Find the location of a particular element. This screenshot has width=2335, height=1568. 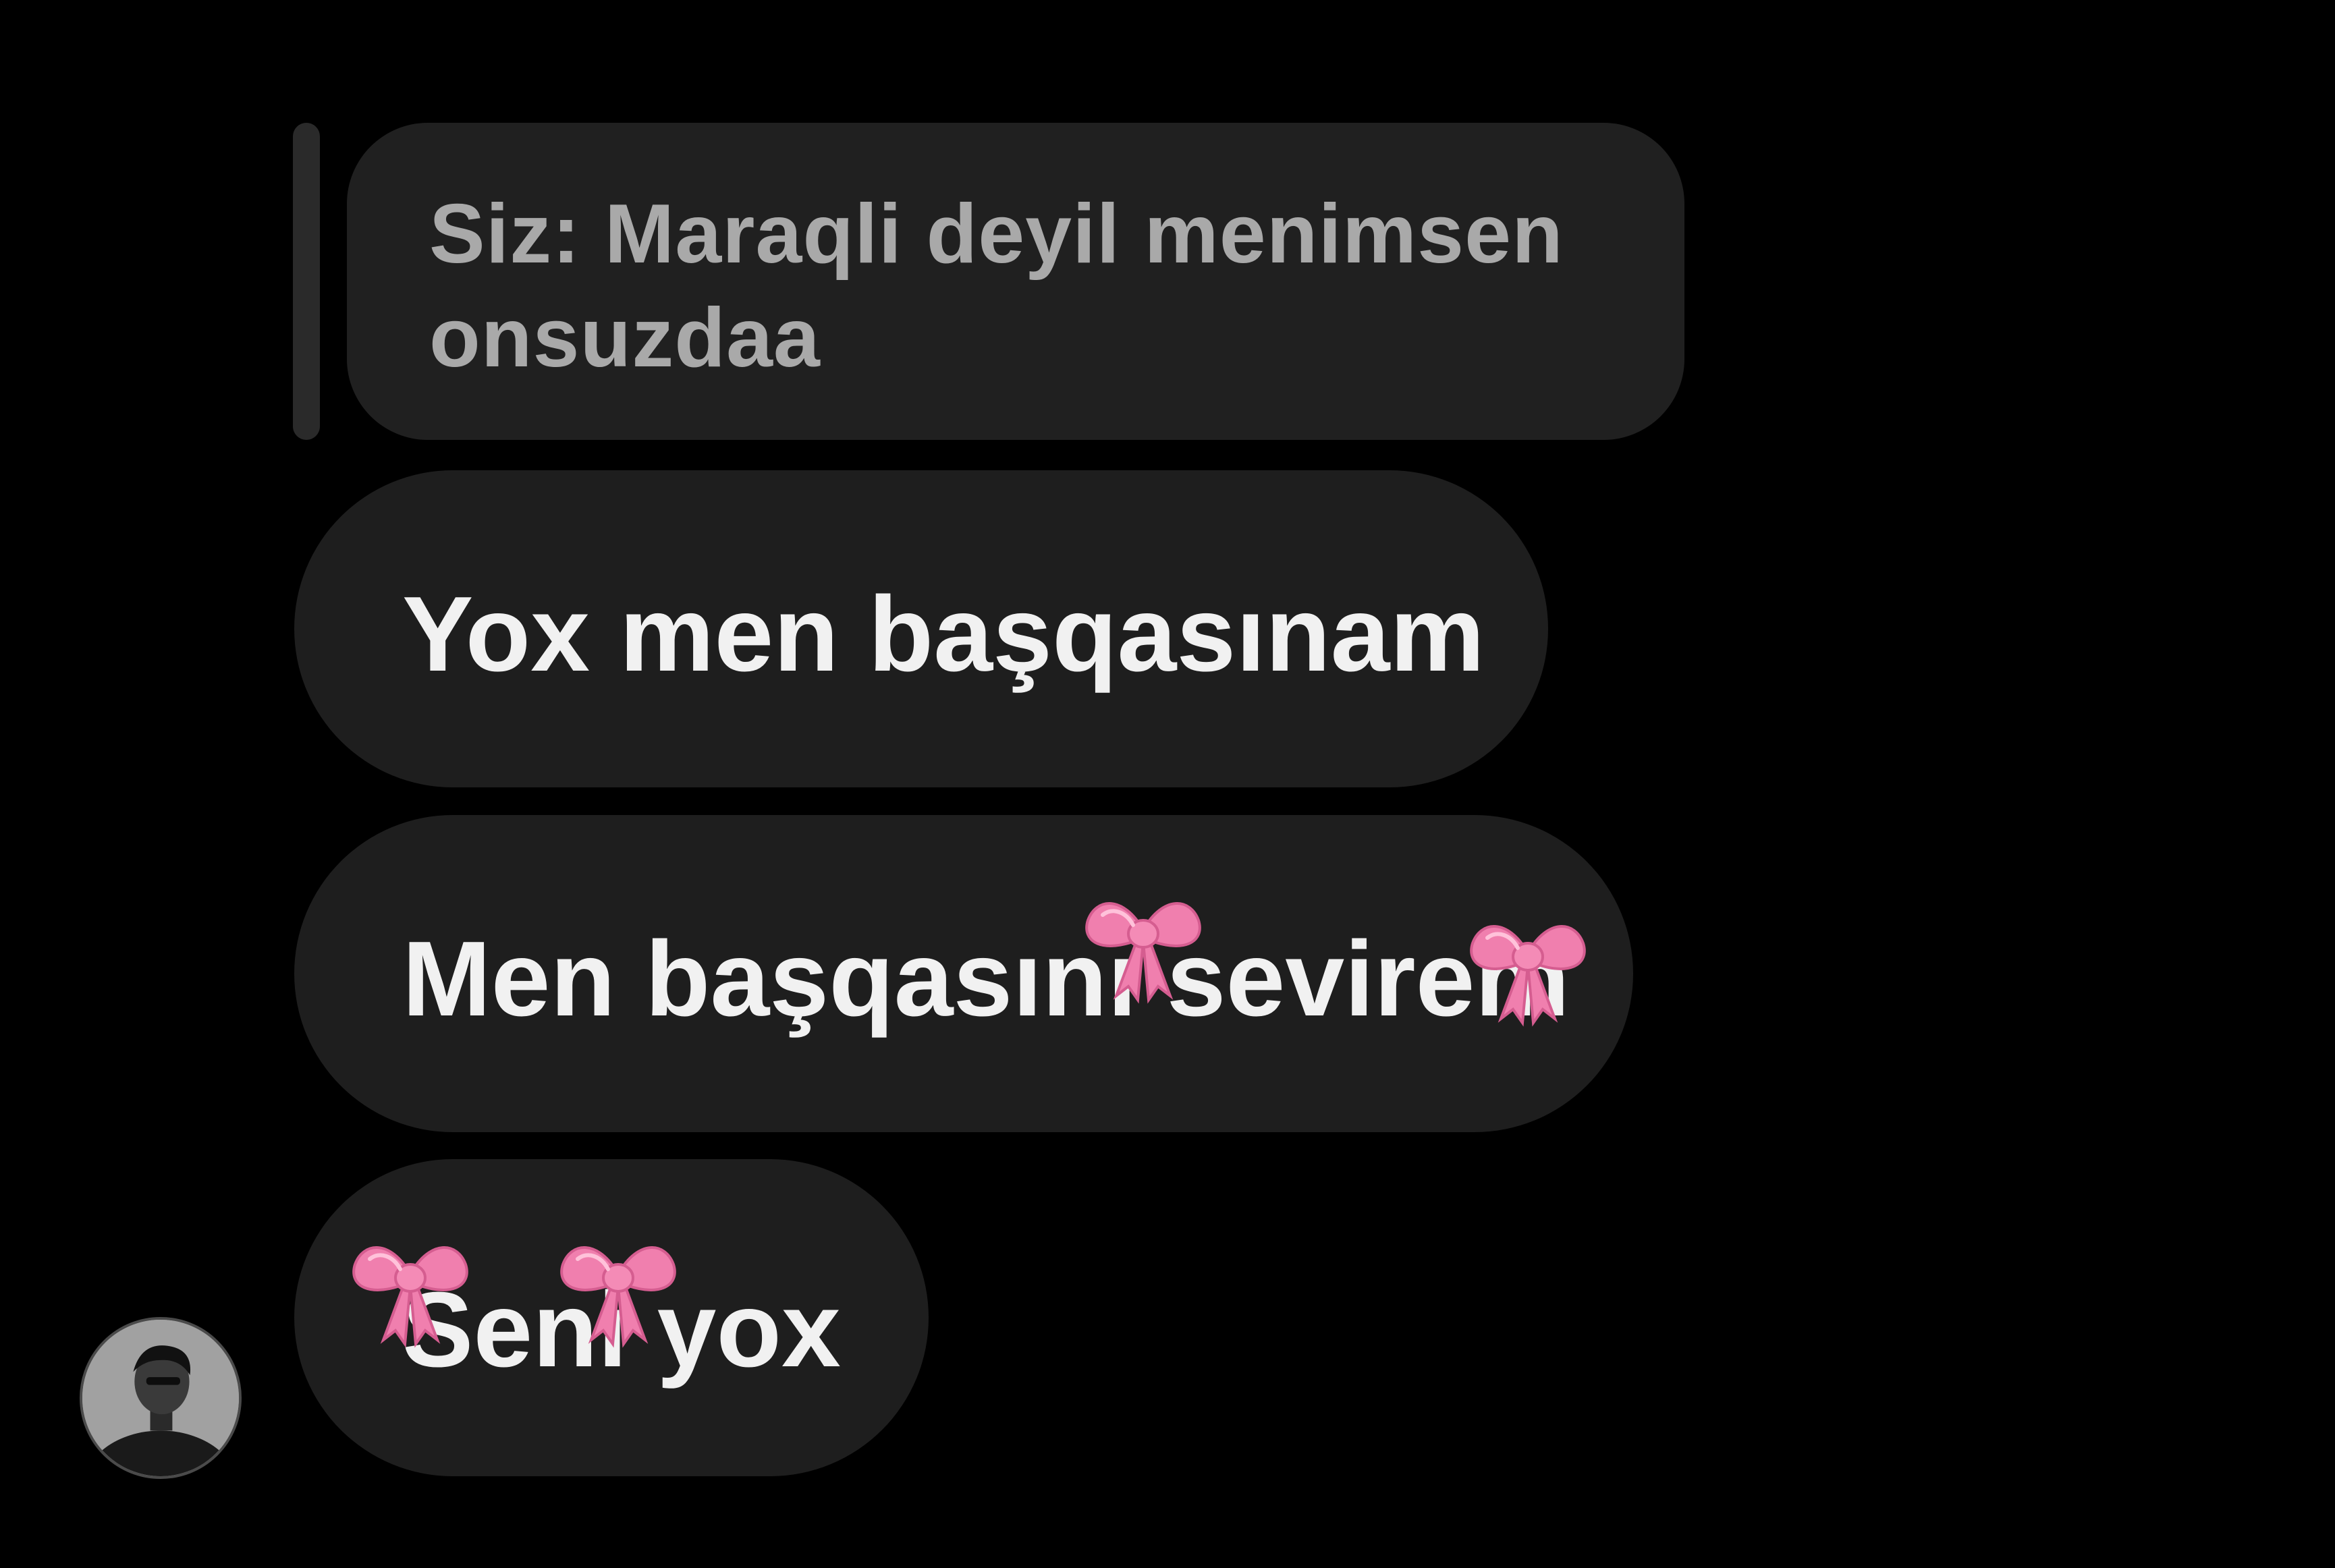

avatar-photo is located at coordinates (160, 1398).